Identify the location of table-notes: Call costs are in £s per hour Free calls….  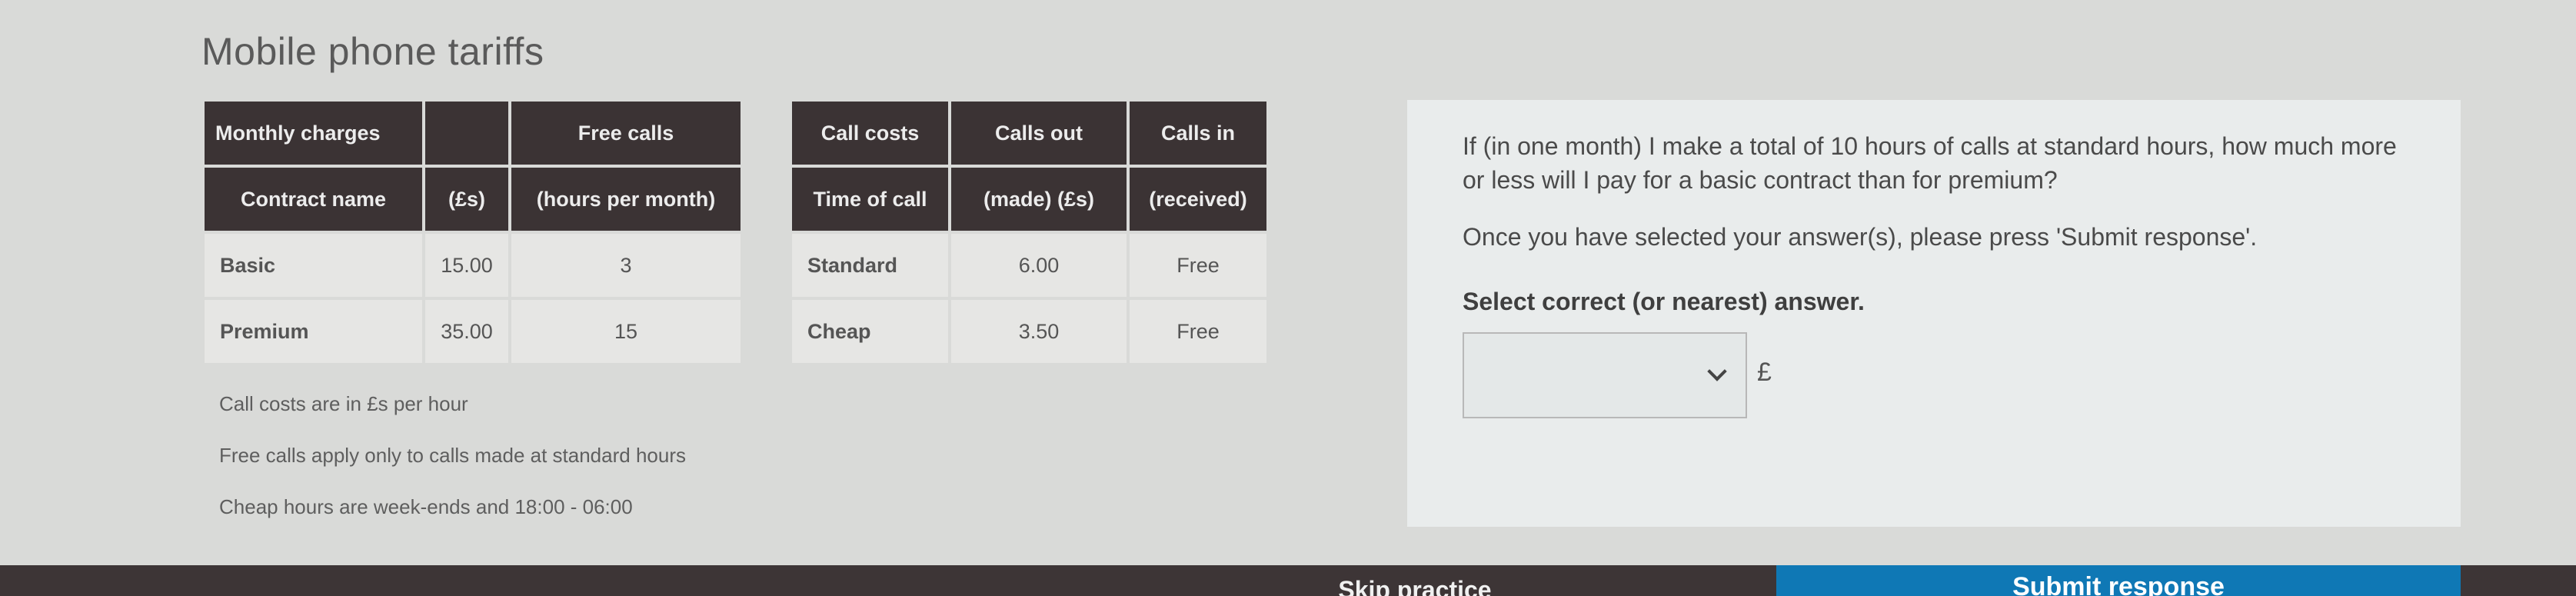
(452, 470).